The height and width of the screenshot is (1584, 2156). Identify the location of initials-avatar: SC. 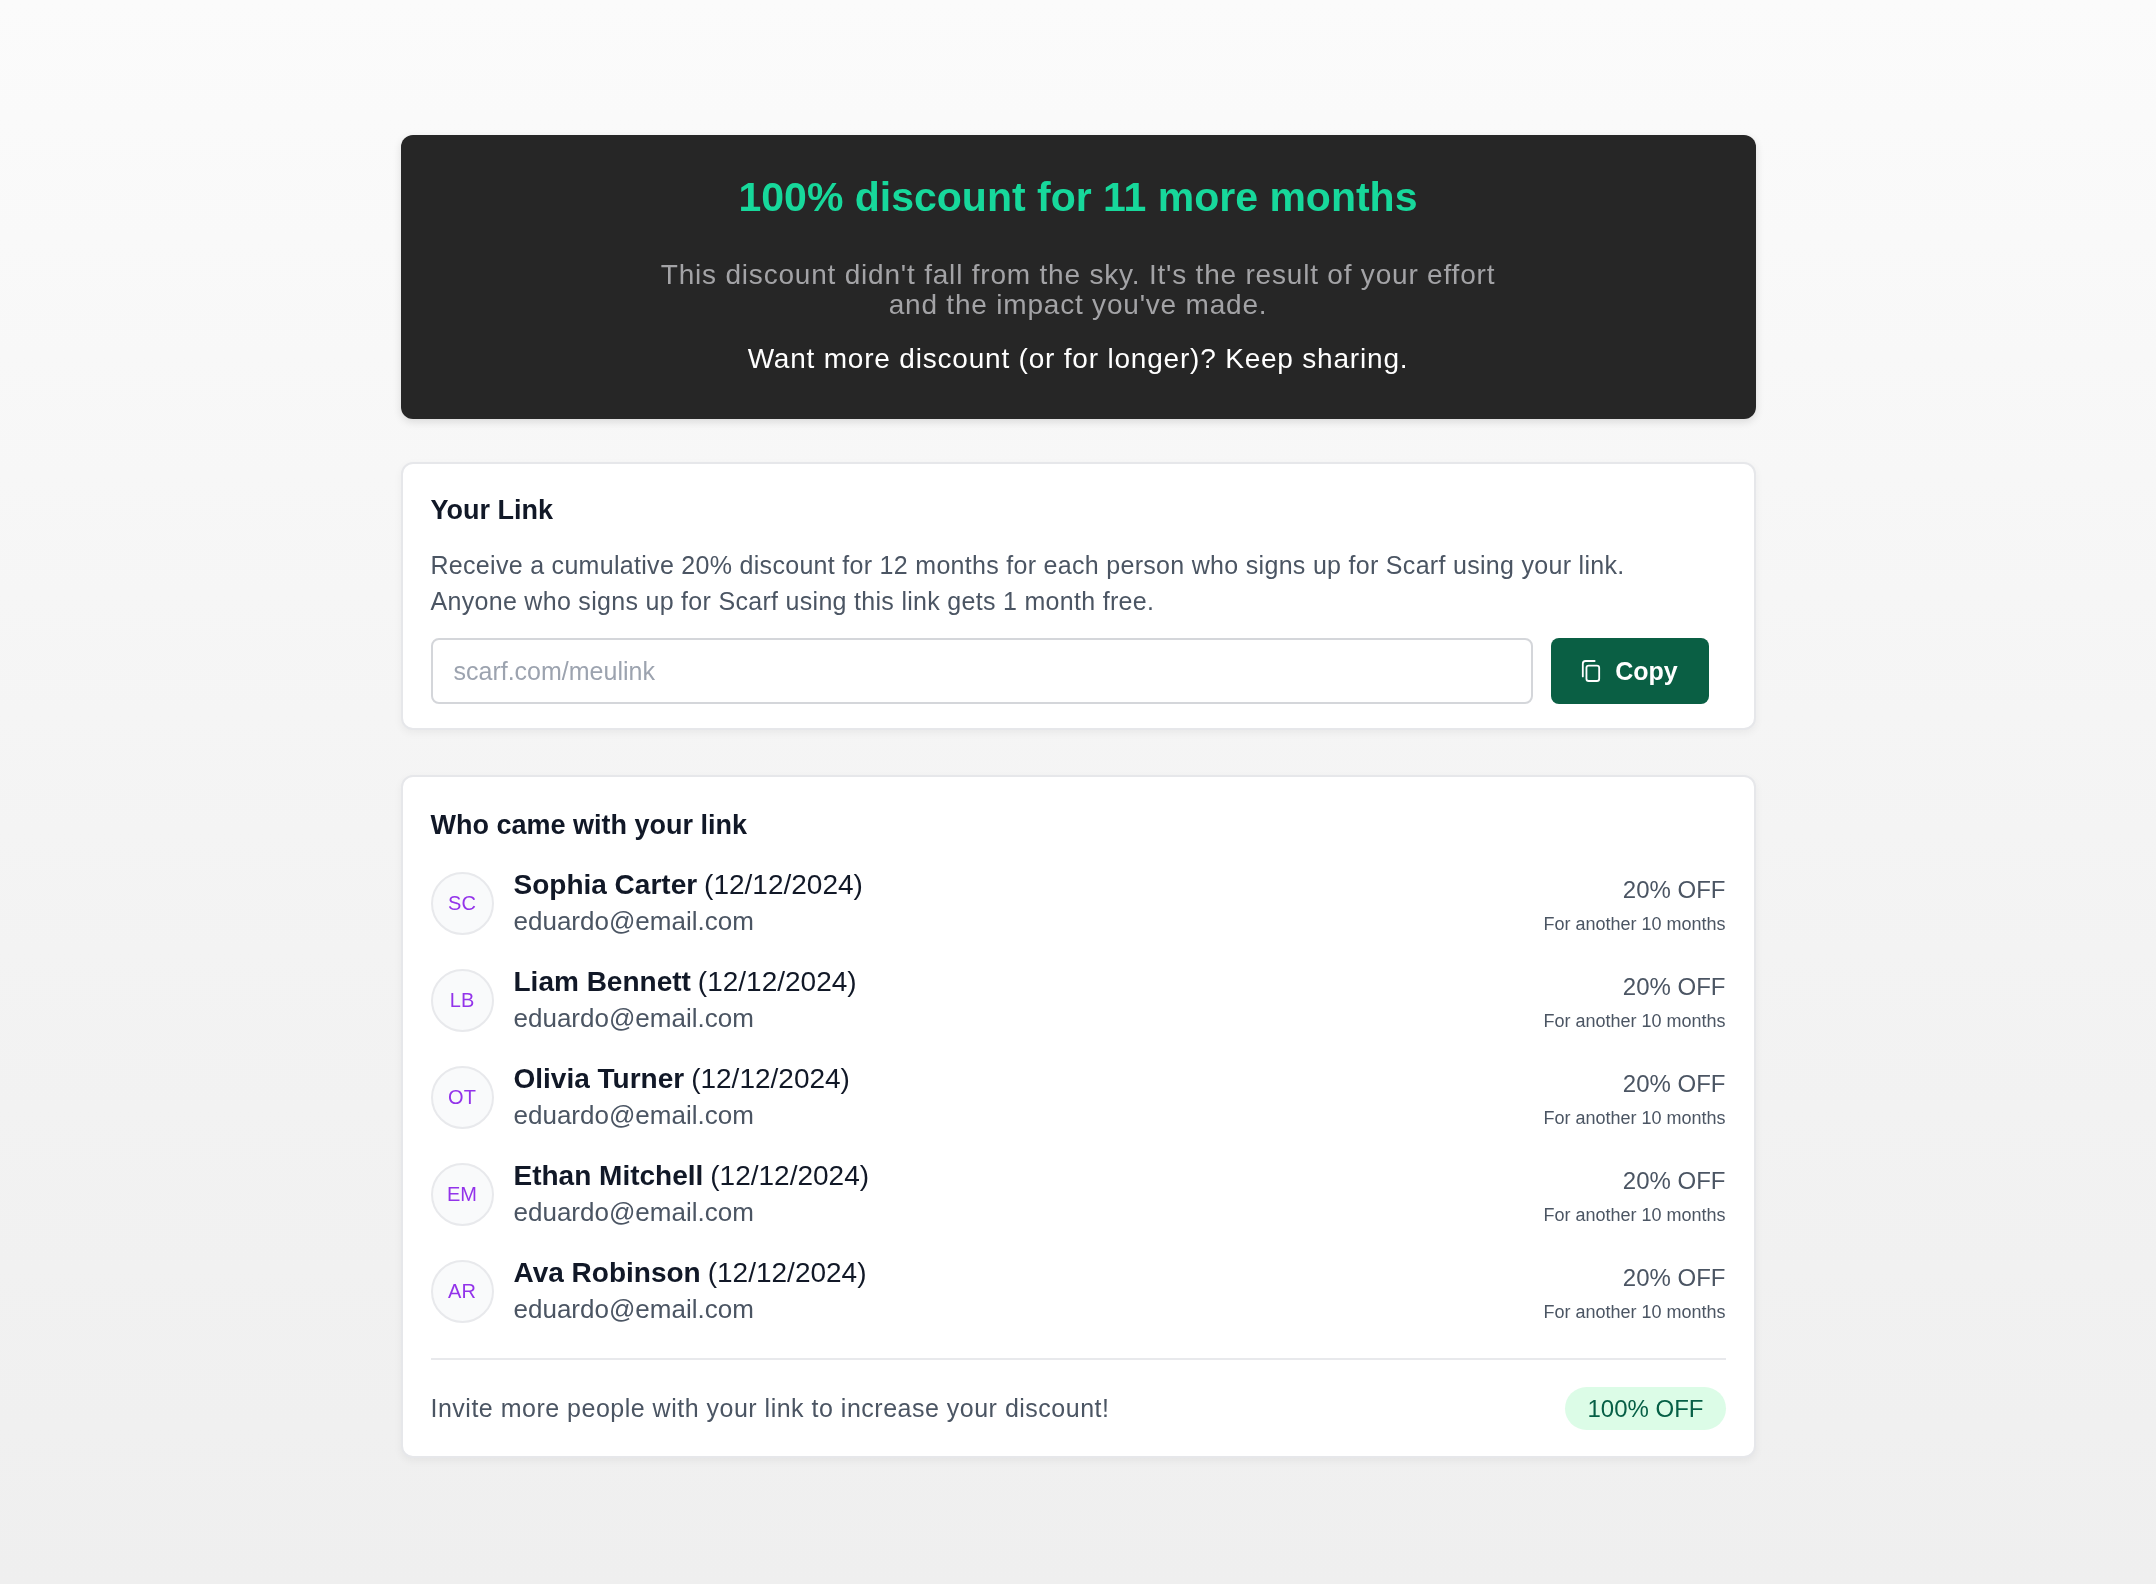
(462, 903).